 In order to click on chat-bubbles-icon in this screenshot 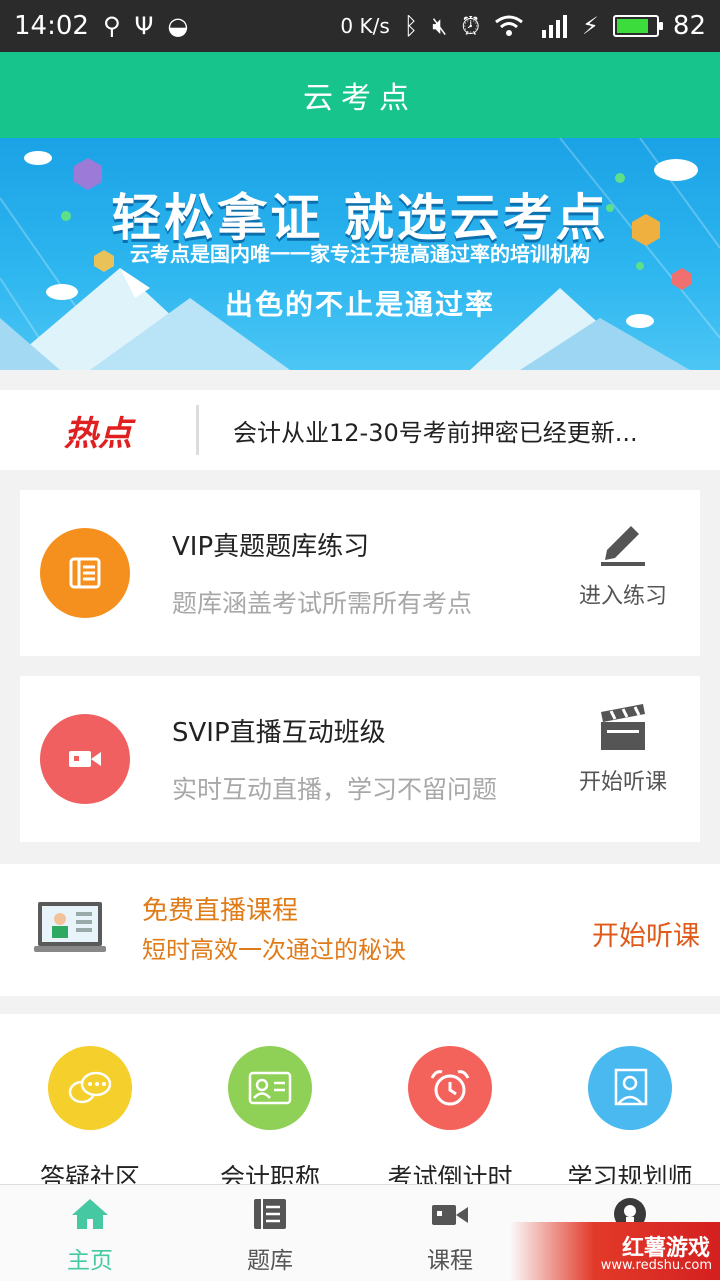, I will do `click(90, 1088)`.